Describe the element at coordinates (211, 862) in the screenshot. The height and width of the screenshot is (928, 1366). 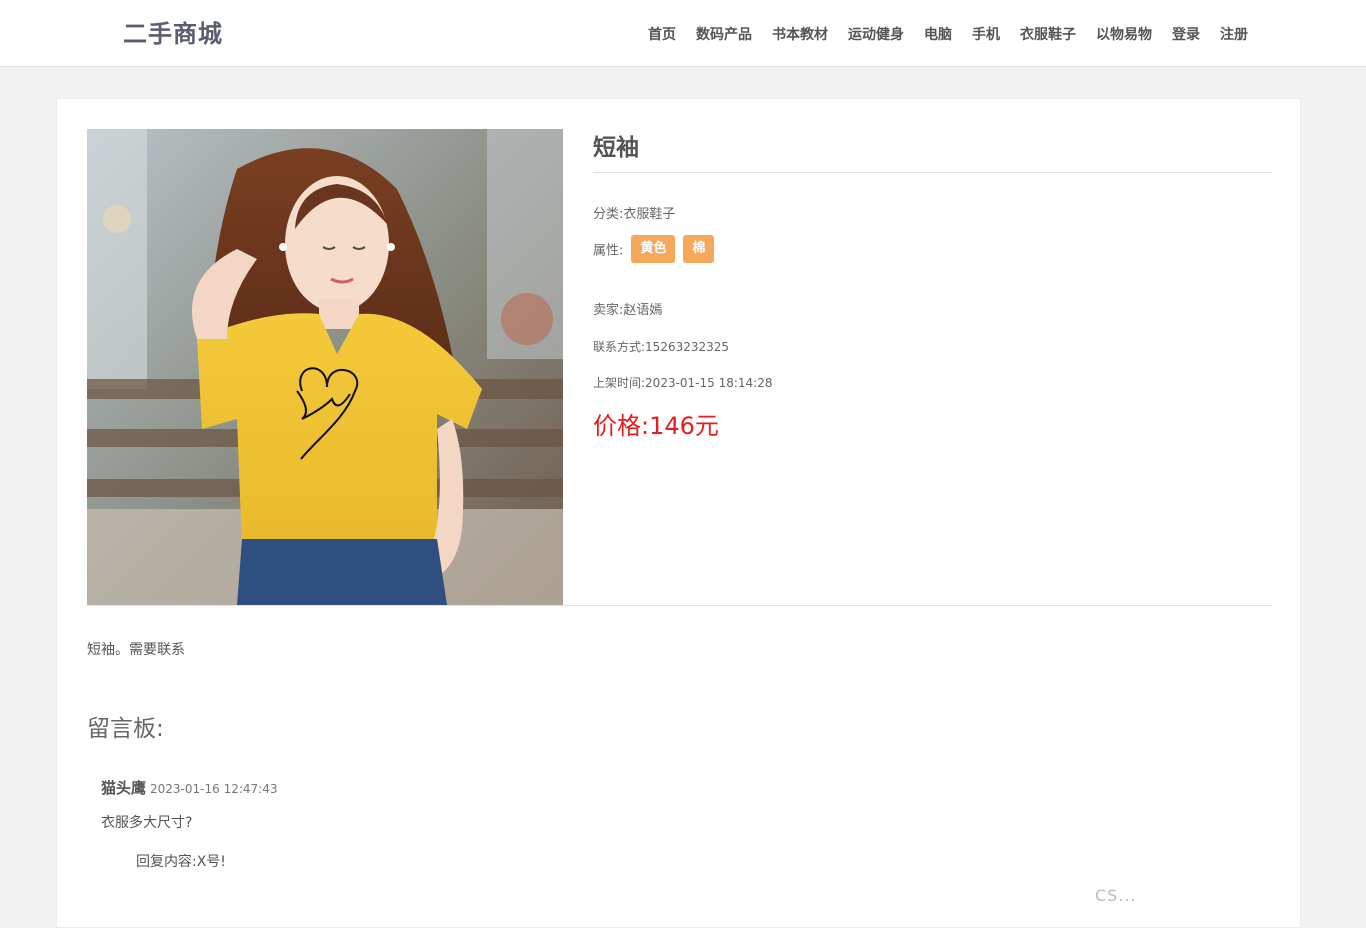
I see `reply-text: X号!` at that location.